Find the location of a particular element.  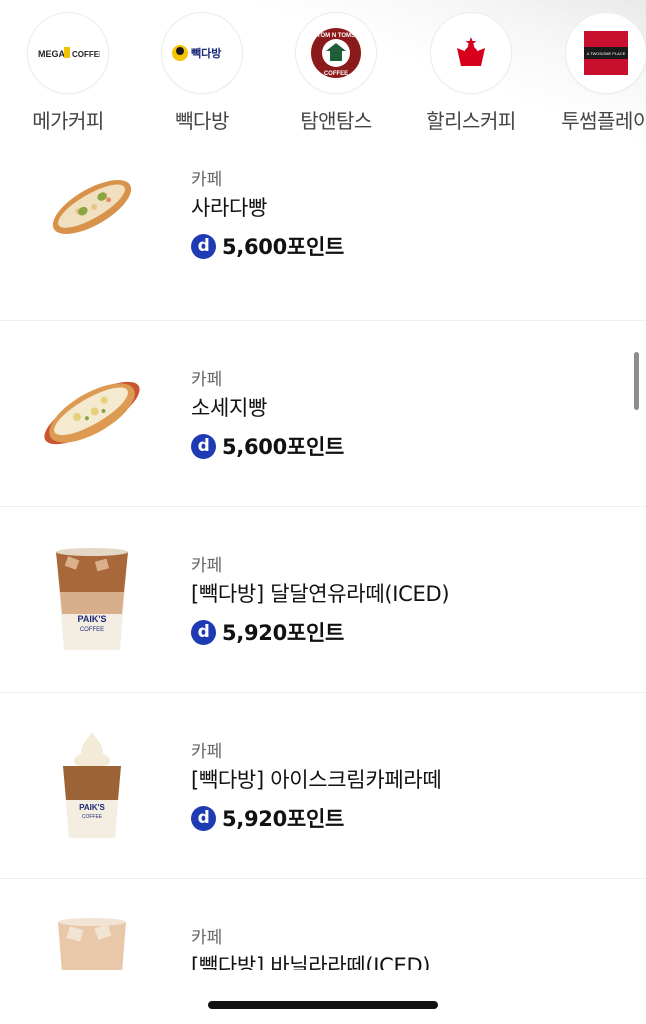

brand-name: 탐앤탐스 is located at coordinates (336, 121).